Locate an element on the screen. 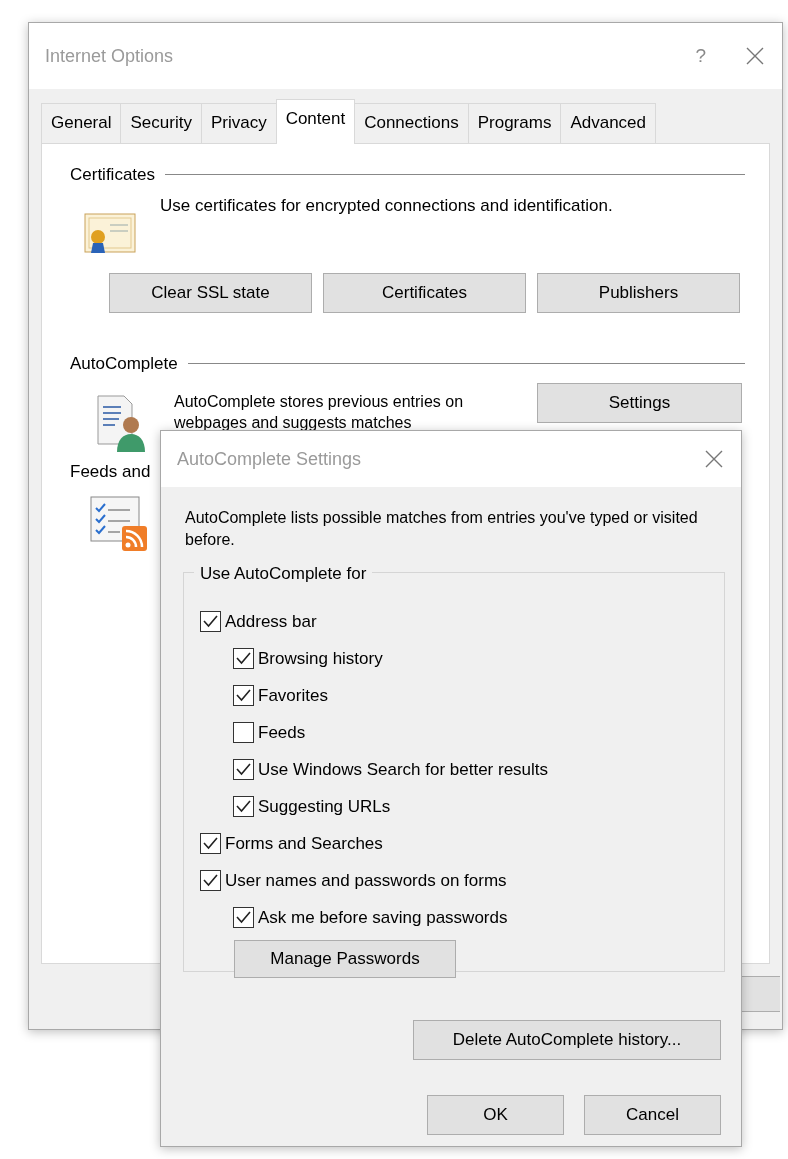 The height and width of the screenshot is (1159, 788). checkbox-label: Favorites is located at coordinates (293, 695).